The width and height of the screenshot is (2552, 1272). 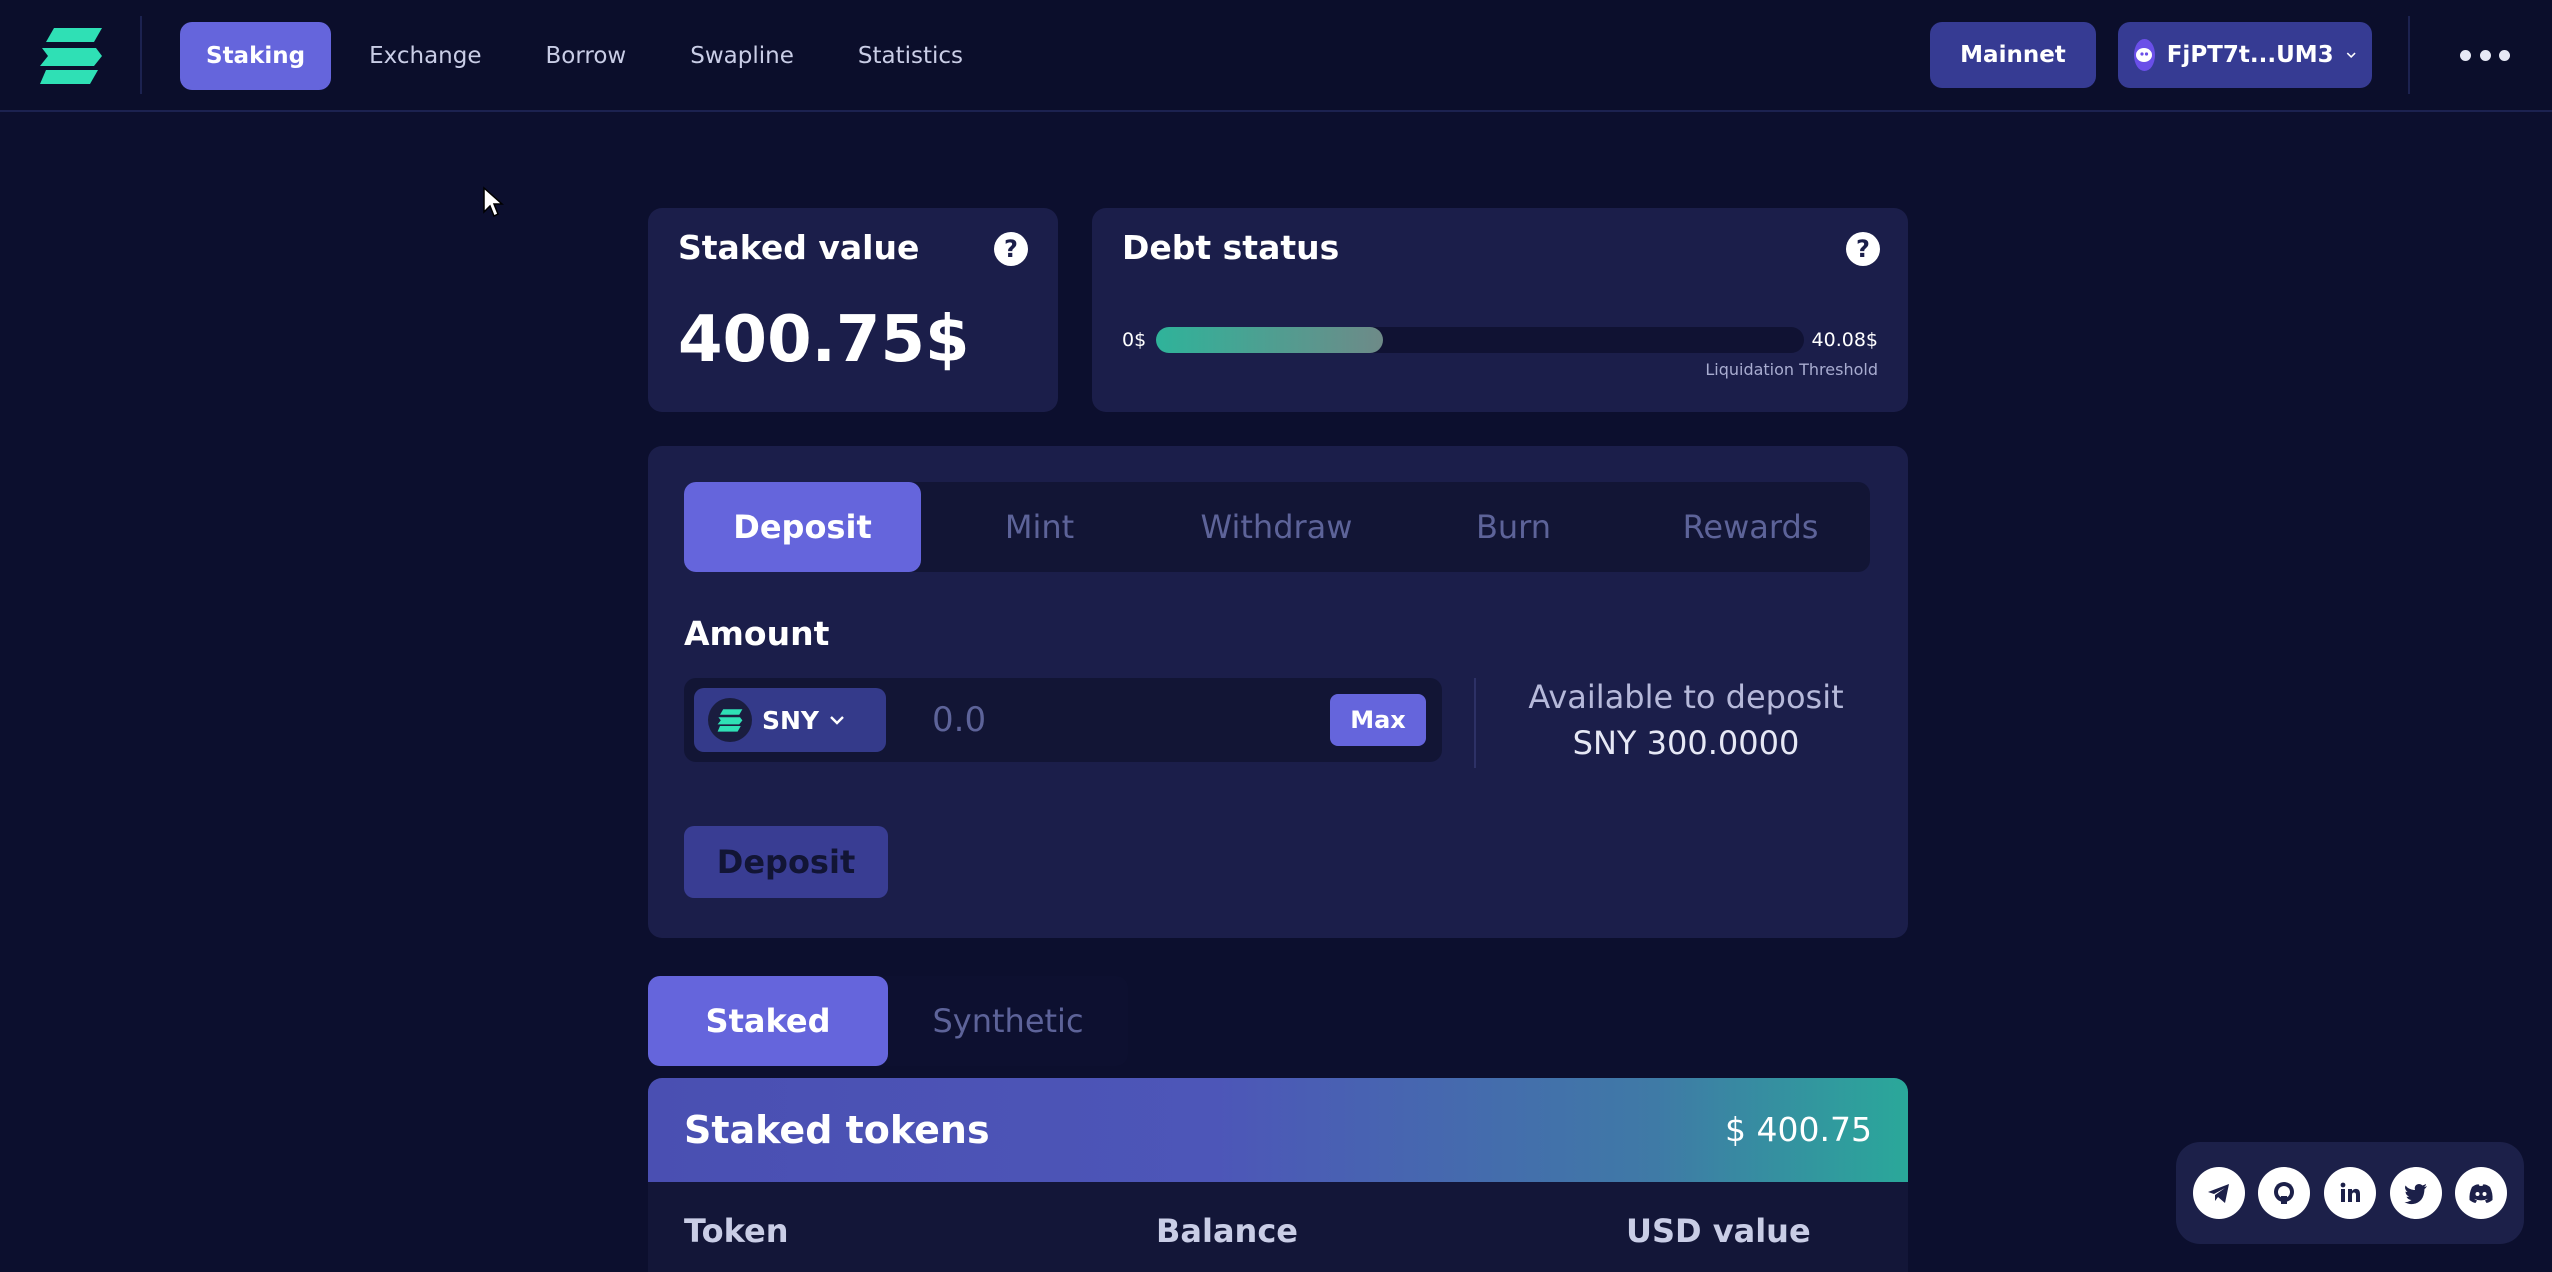 I want to click on available-to-deposit: Available to deposit SNY 300.0000, so click(x=1686, y=720).